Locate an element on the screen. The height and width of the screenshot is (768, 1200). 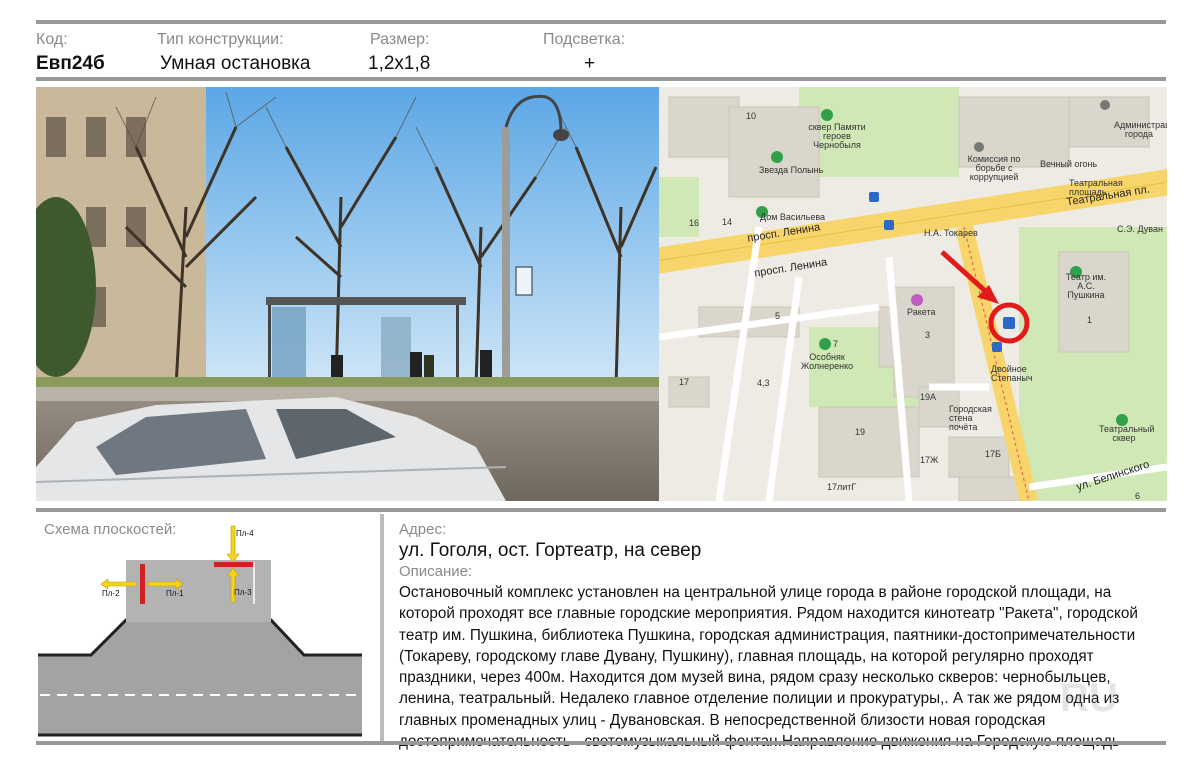
middle-divider is located at coordinates (601, 510).